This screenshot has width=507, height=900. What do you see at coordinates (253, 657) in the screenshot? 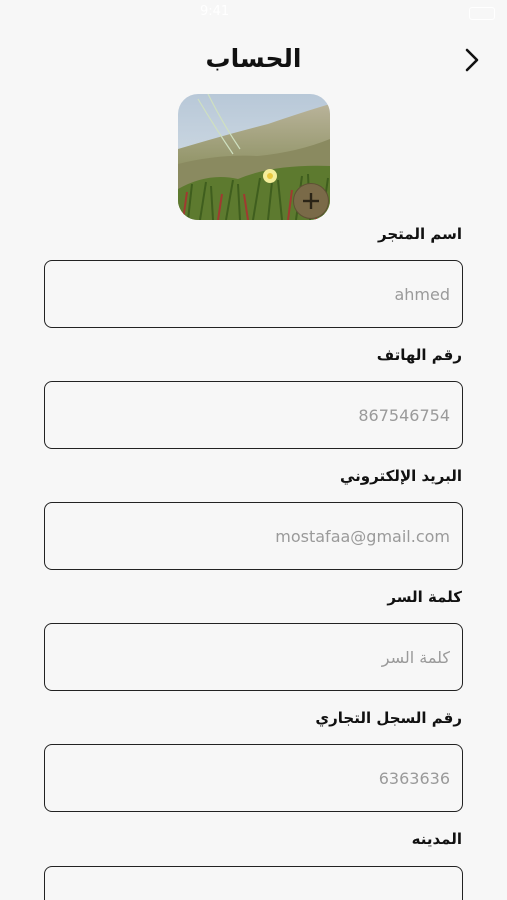
I see `password-input` at bounding box center [253, 657].